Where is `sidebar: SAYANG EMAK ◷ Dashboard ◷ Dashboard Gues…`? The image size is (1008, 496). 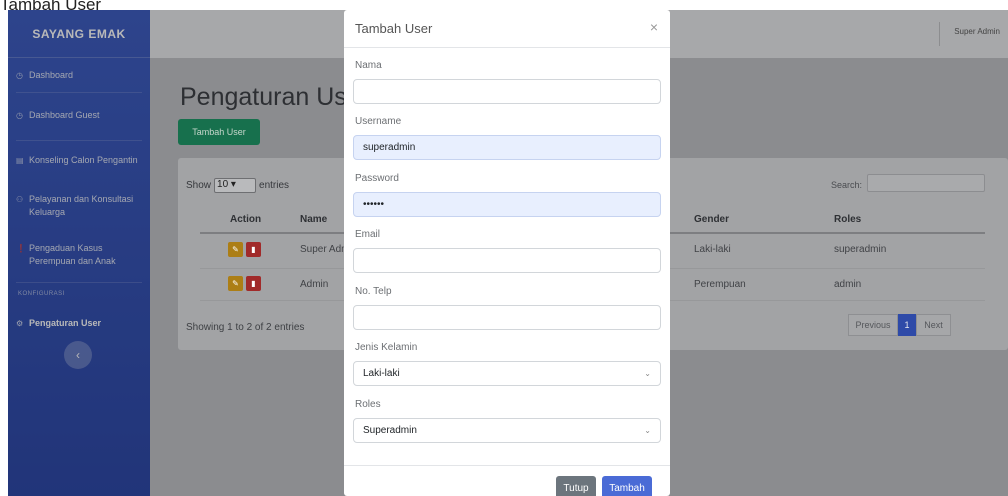
sidebar: SAYANG EMAK ◷ Dashboard ◷ Dashboard Gues… is located at coordinates (79, 253).